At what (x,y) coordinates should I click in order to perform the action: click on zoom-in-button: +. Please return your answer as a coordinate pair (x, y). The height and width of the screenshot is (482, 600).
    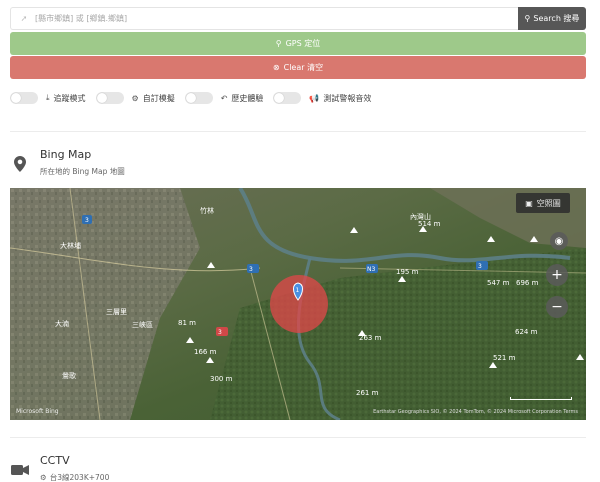
    Looking at the image, I should click on (557, 275).